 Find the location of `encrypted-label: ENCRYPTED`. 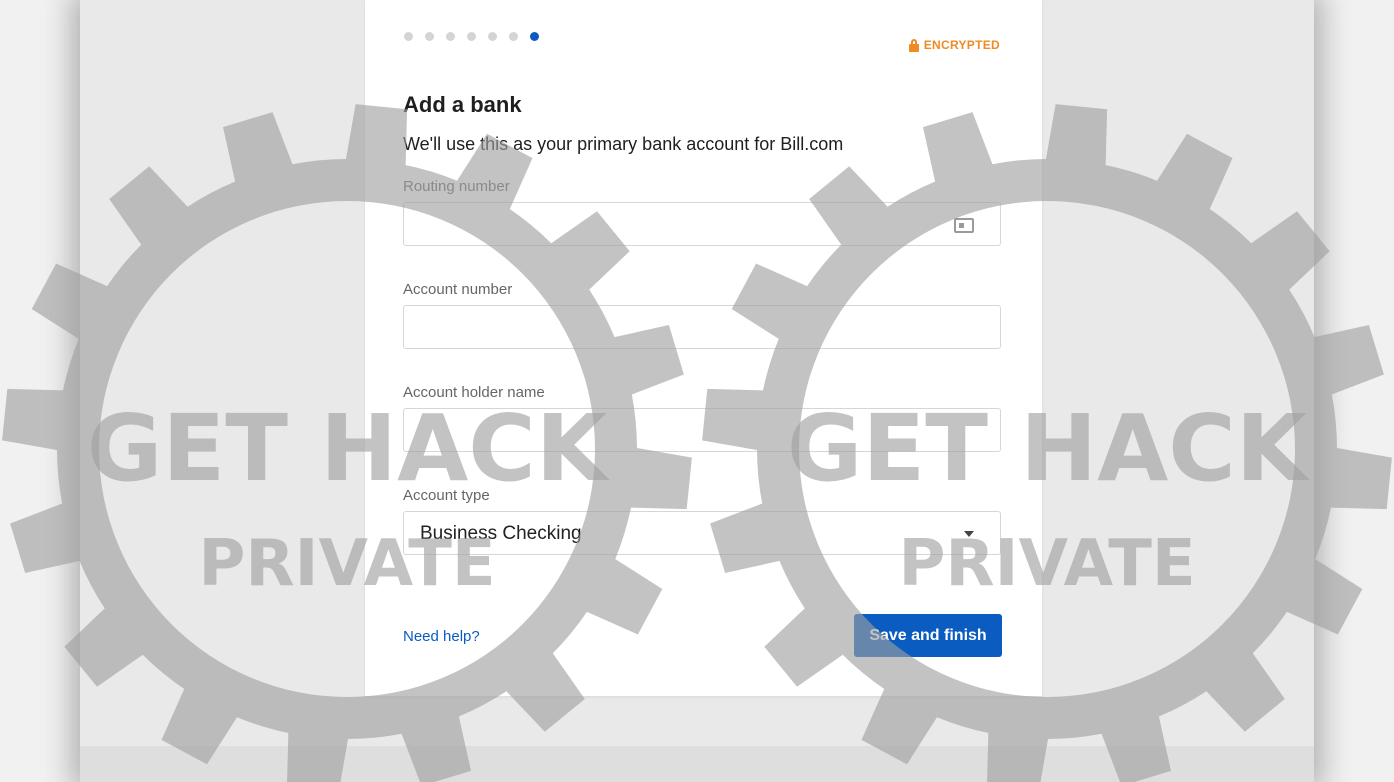

encrypted-label: ENCRYPTED is located at coordinates (961, 45).